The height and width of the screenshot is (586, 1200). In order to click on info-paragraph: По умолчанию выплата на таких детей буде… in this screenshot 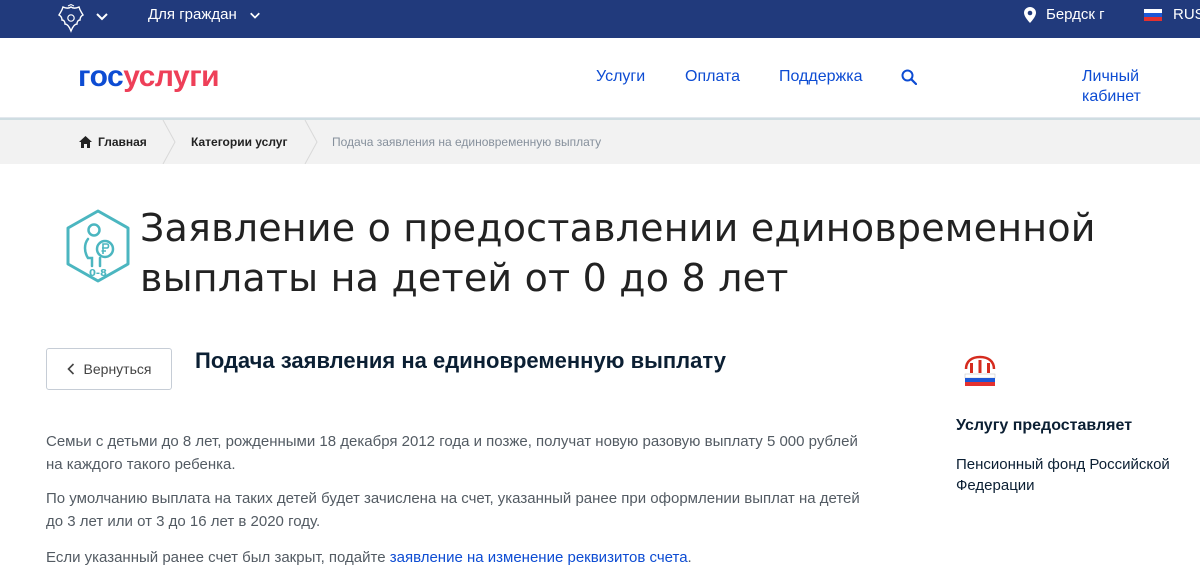, I will do `click(453, 510)`.